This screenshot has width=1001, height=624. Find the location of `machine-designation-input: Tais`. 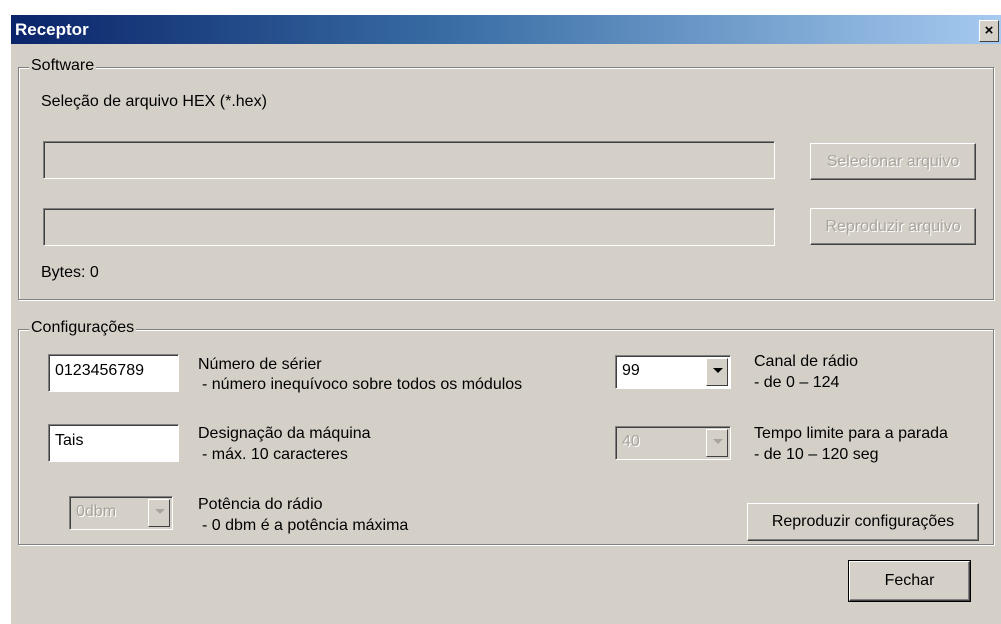

machine-designation-input: Tais is located at coordinates (113, 443).